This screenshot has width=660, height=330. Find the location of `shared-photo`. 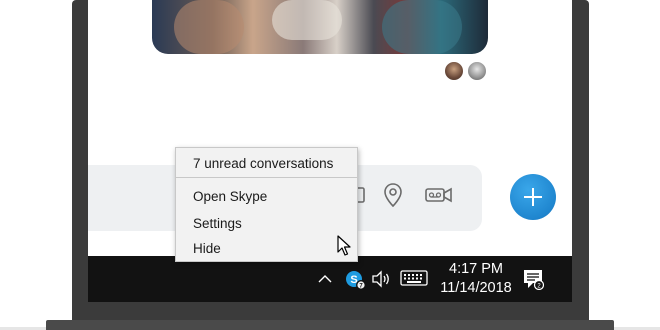

shared-photo is located at coordinates (320, 27).